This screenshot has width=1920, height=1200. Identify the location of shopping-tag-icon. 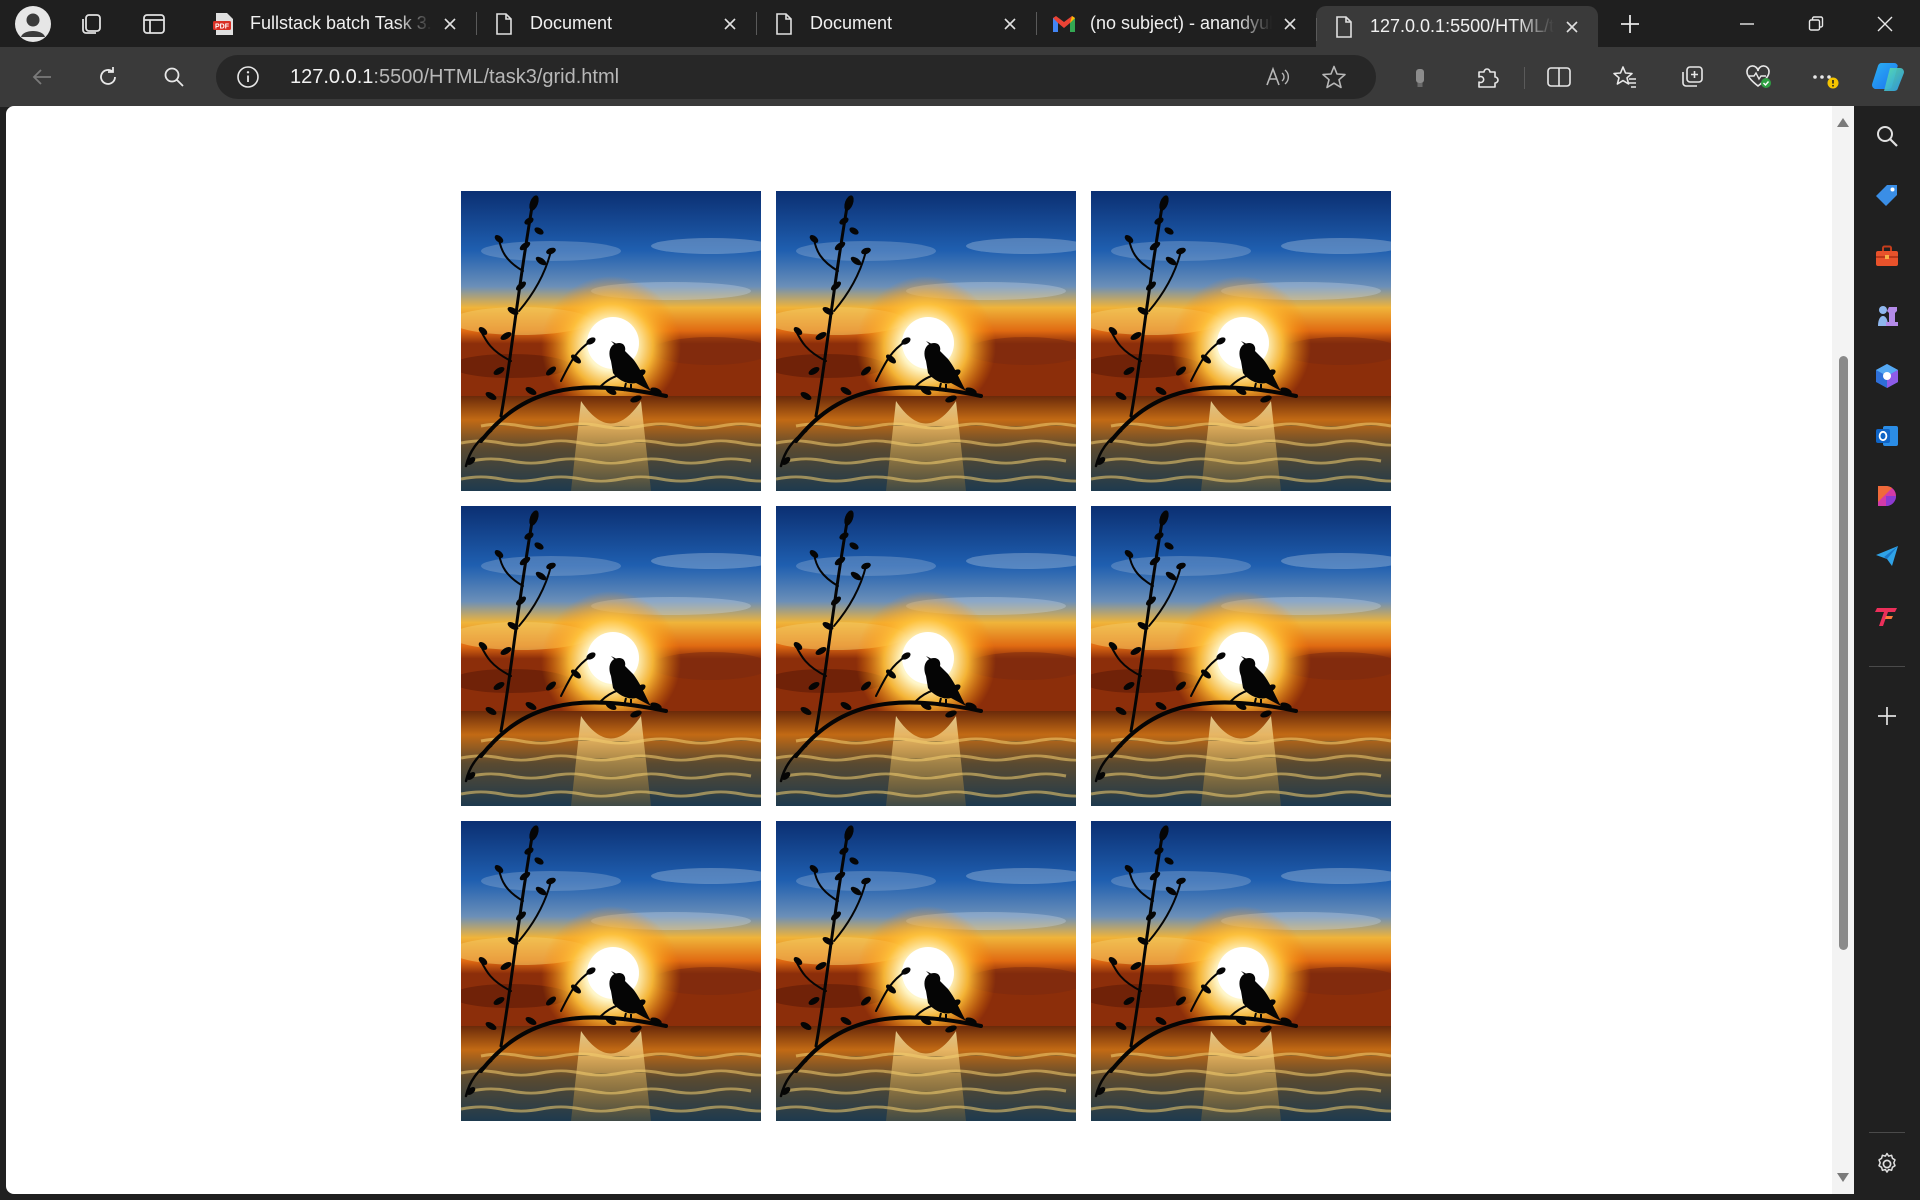
(1886, 195).